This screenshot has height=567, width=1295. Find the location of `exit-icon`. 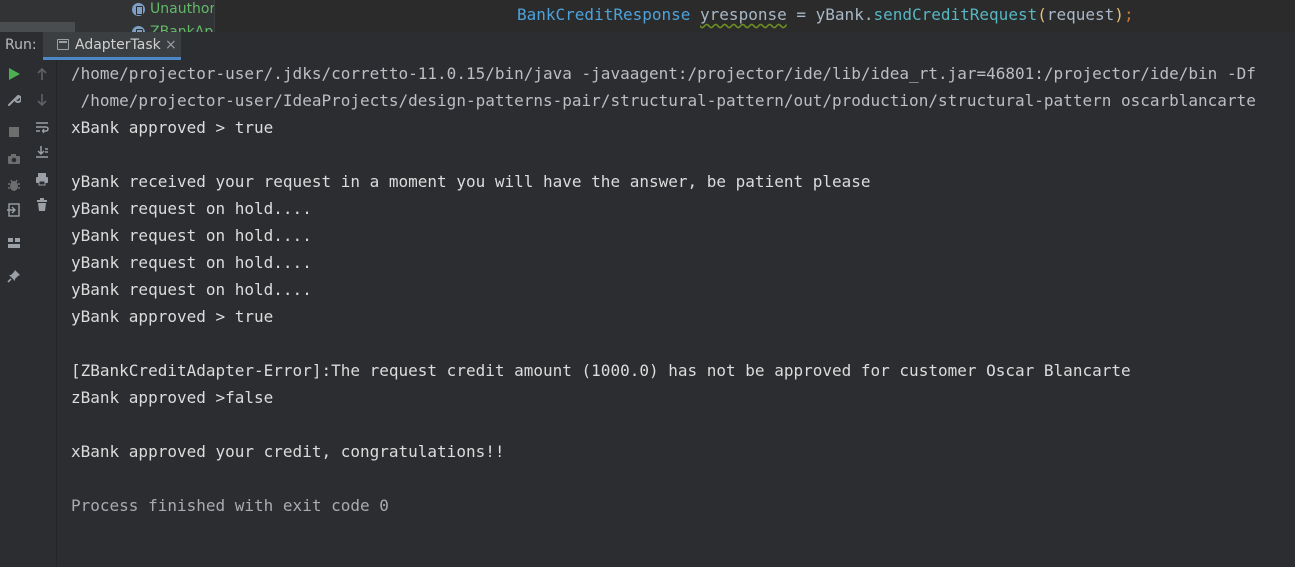

exit-icon is located at coordinates (13, 210).